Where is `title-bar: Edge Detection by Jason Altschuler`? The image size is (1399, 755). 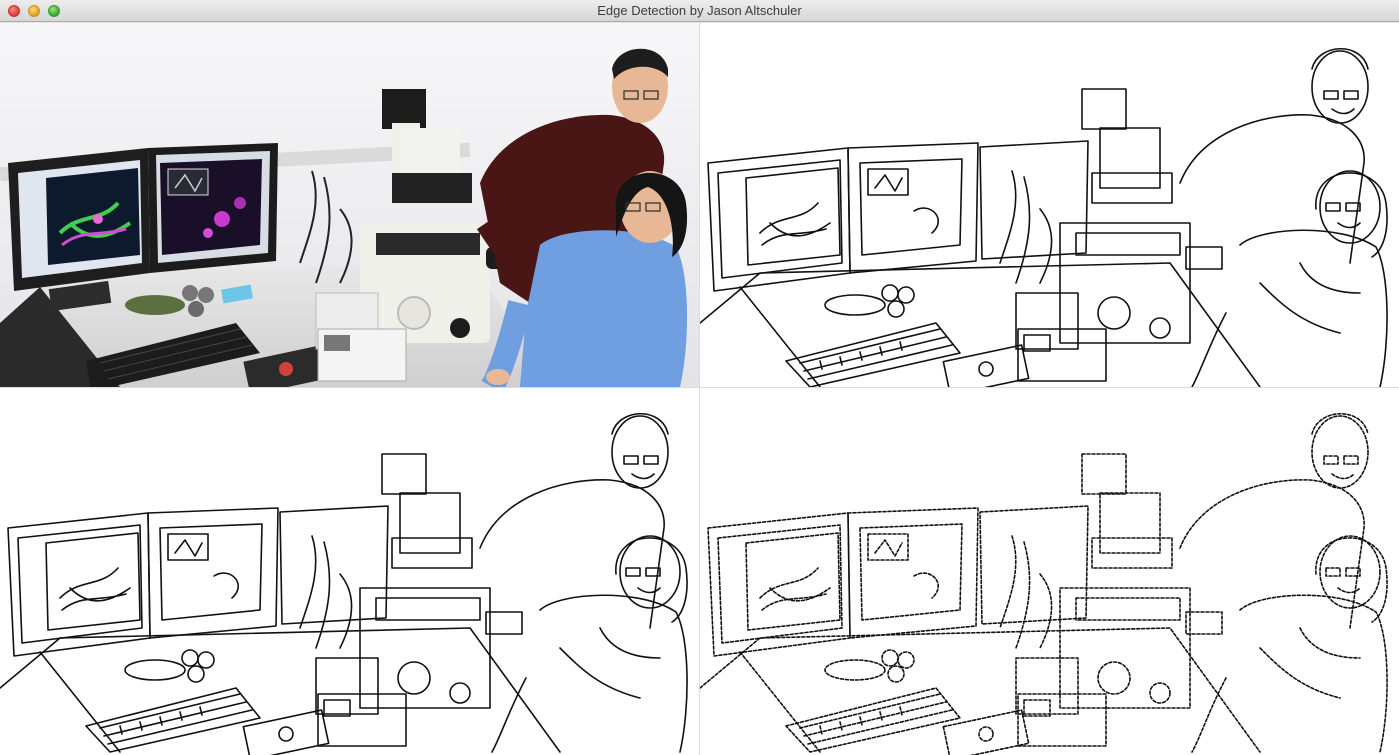
title-bar: Edge Detection by Jason Altschuler is located at coordinates (699, 11).